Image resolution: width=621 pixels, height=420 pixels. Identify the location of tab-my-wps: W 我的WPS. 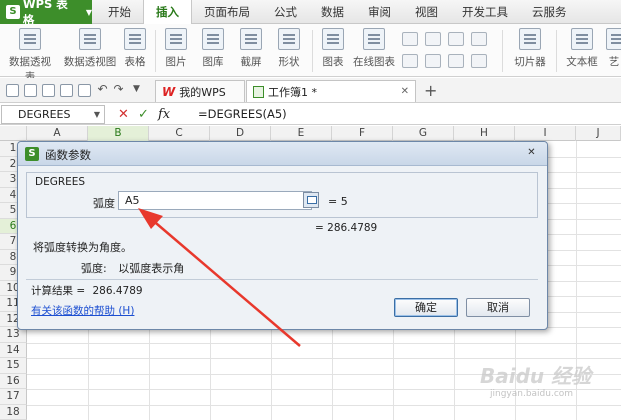
(200, 91).